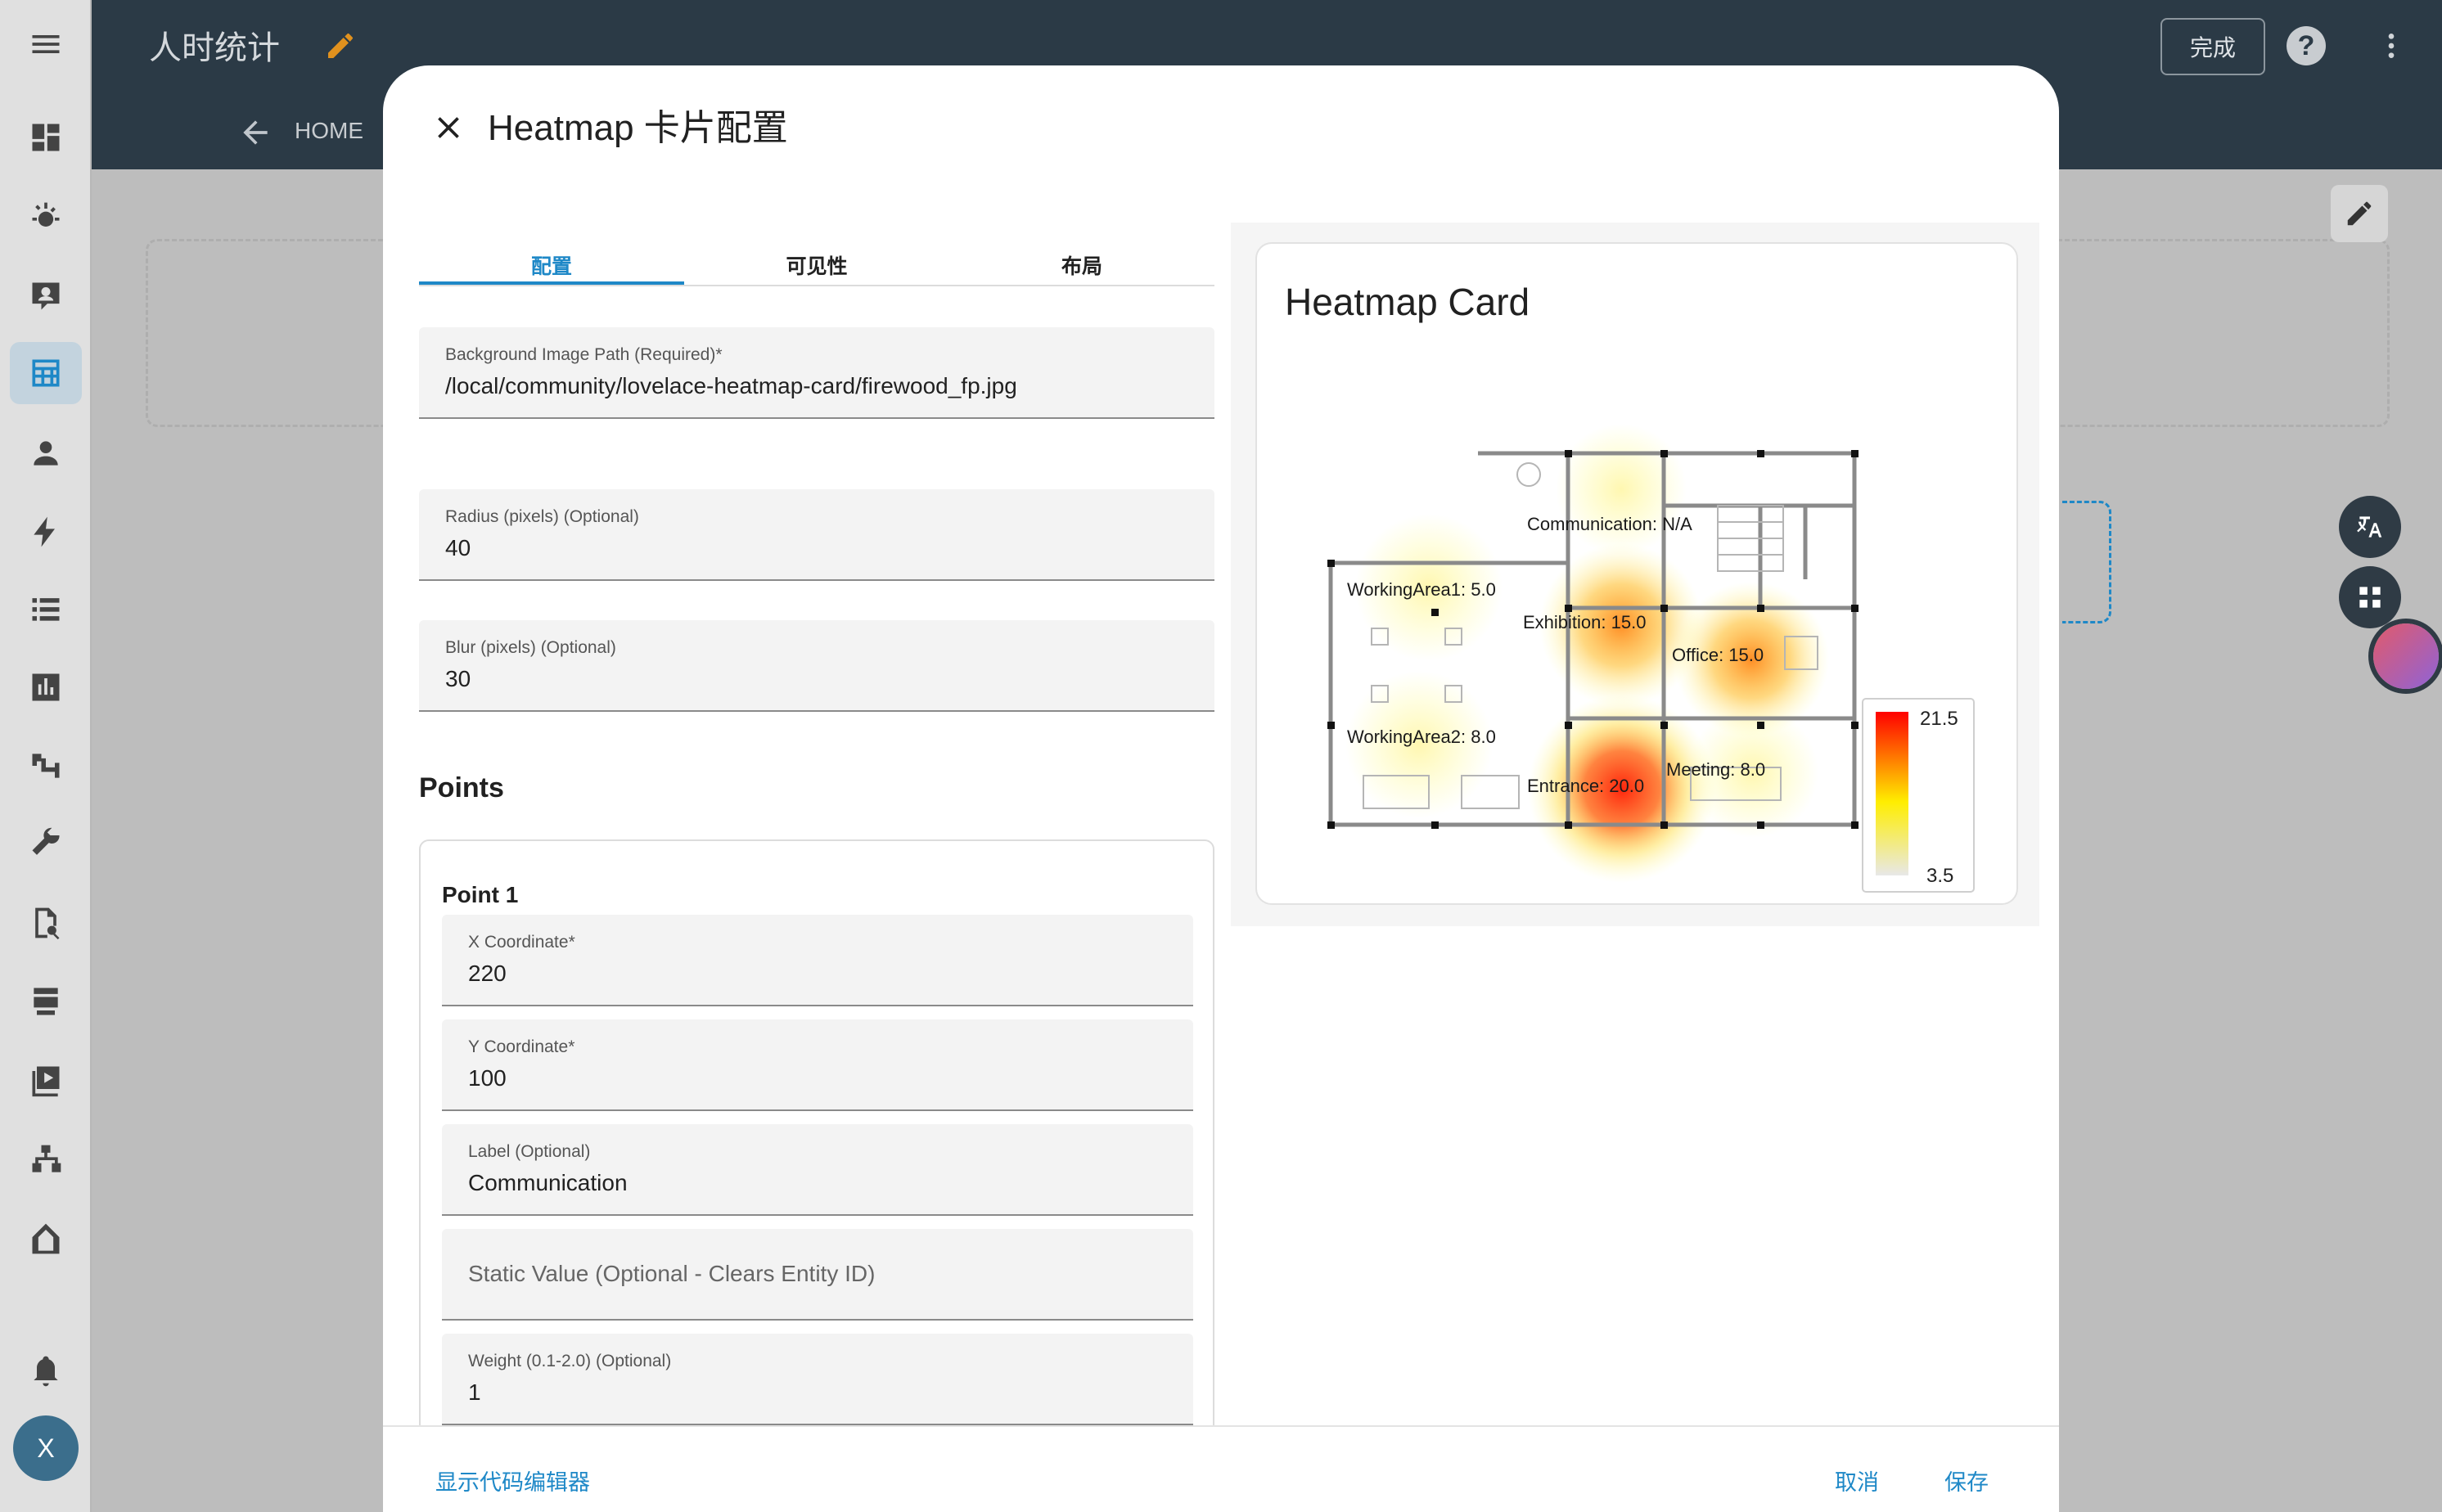  Describe the element at coordinates (46, 1448) in the screenshot. I see `user-avatar: X` at that location.